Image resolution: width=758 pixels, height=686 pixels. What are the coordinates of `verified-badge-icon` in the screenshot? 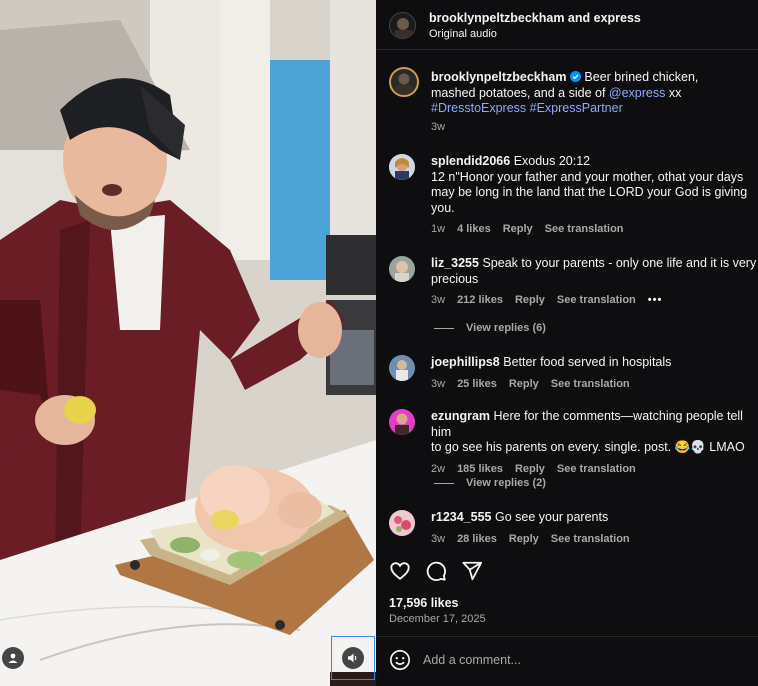 It's located at (575, 76).